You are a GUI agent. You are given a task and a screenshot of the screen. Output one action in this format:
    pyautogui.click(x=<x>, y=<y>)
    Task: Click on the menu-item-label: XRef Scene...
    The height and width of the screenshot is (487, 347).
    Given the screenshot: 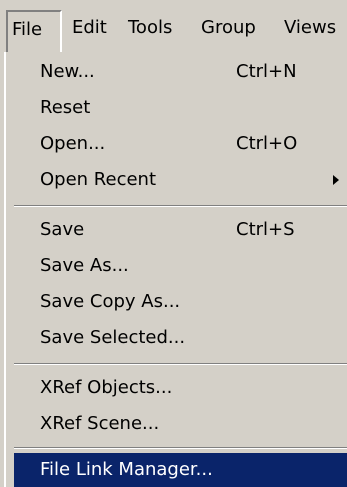 What is the action you would take?
    pyautogui.click(x=100, y=423)
    